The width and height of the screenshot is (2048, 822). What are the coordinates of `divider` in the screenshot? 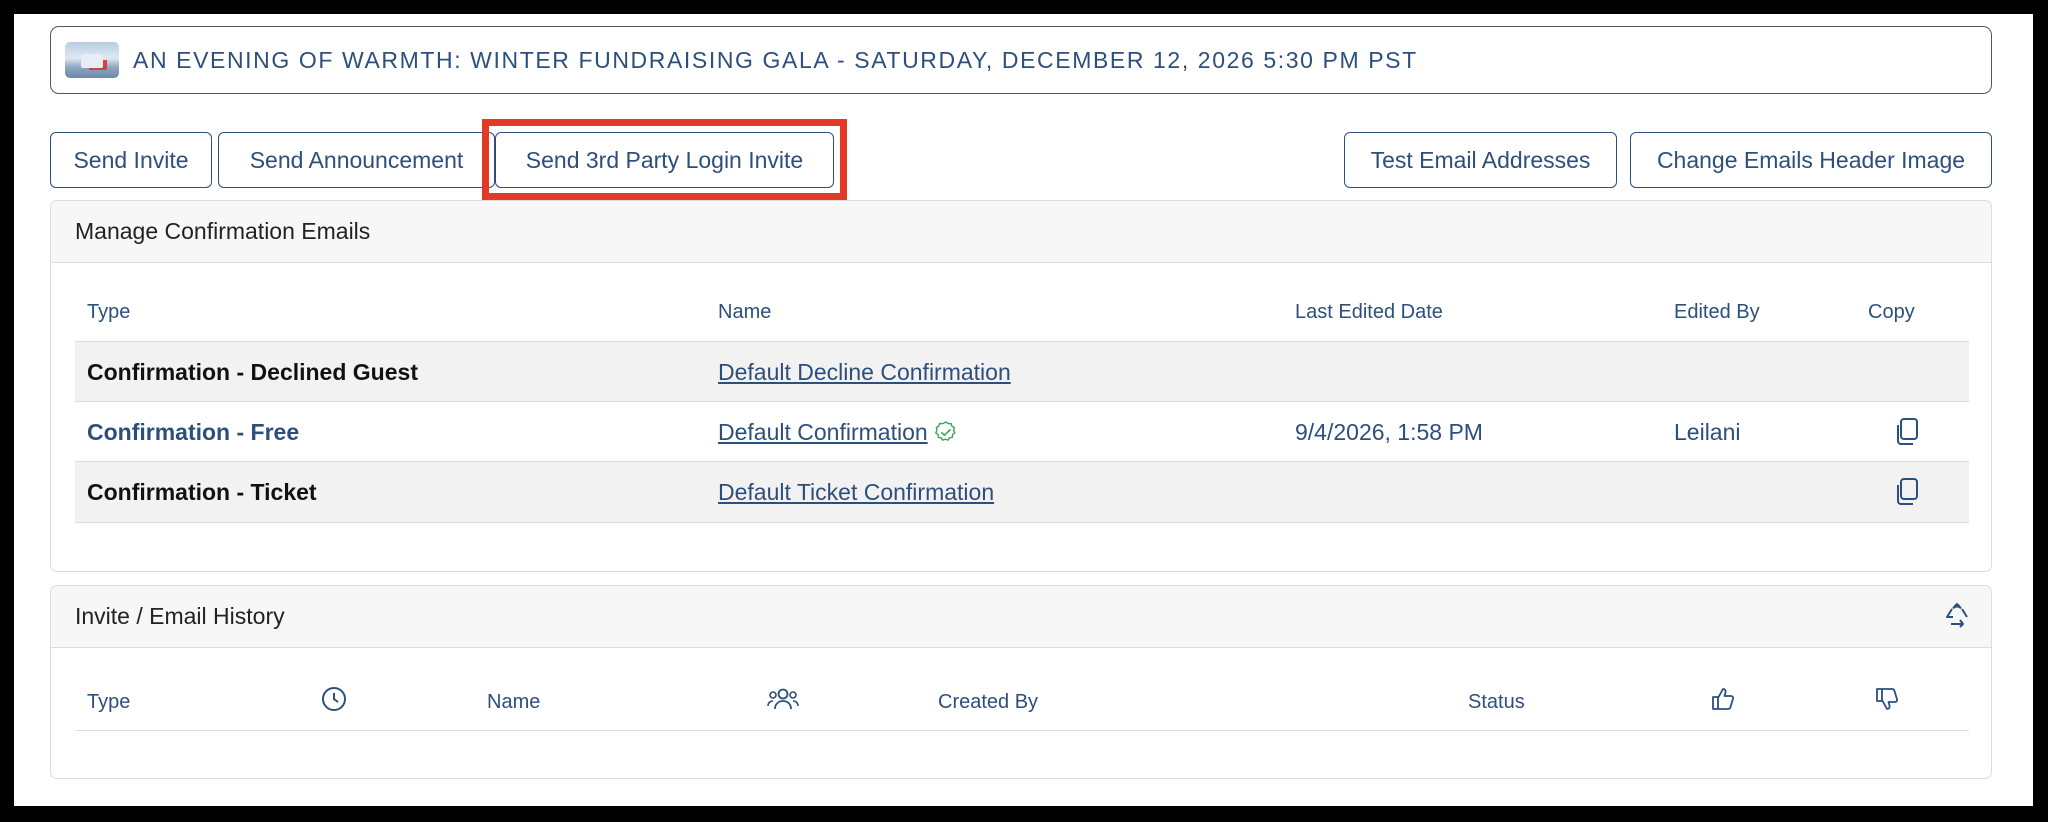 It's located at (1022, 730).